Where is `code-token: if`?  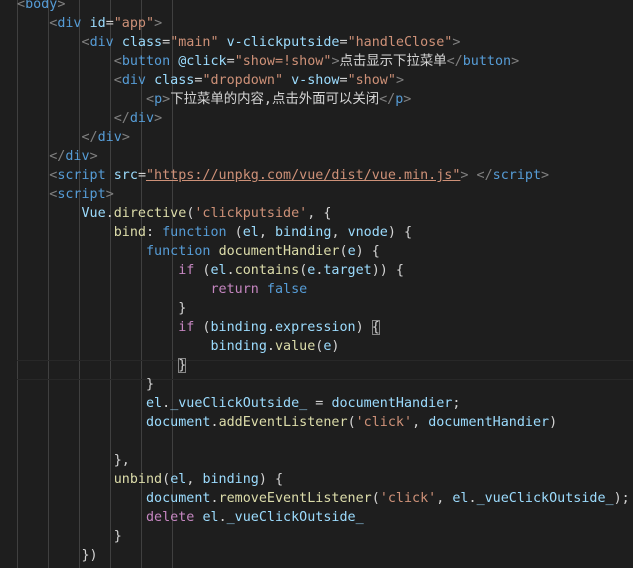 code-token: if is located at coordinates (186, 270).